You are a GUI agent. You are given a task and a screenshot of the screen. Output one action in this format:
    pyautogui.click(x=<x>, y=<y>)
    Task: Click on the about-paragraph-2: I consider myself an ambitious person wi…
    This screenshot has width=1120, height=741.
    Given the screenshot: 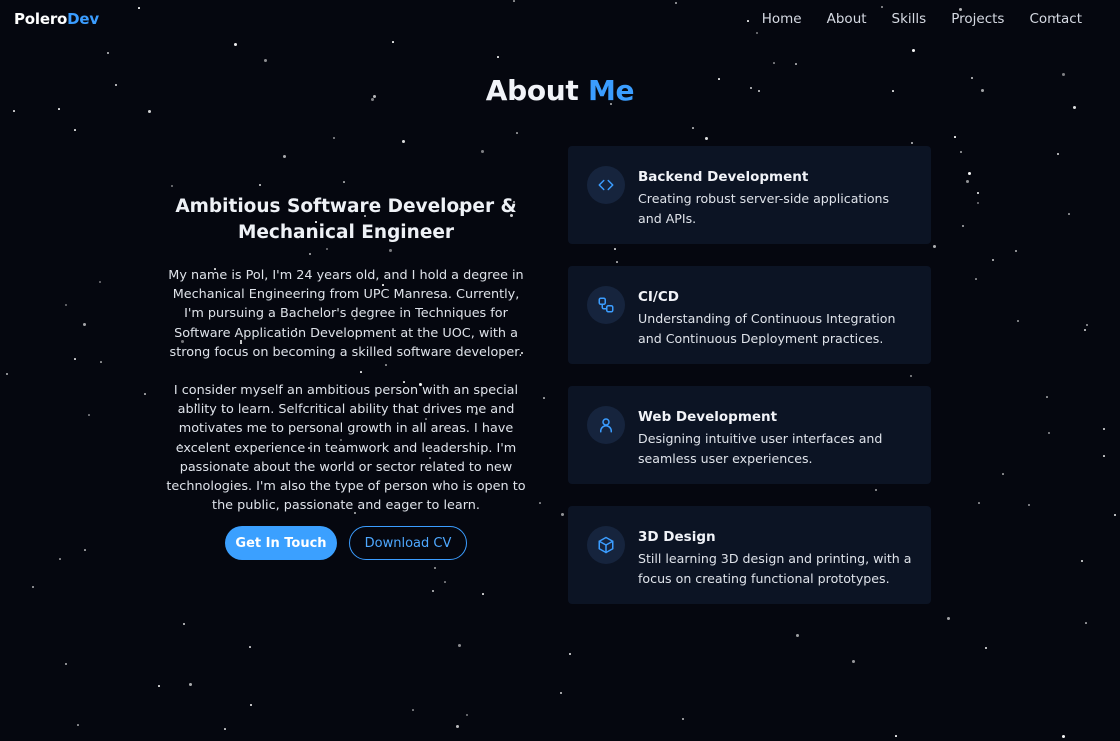 What is the action you would take?
    pyautogui.click(x=346, y=448)
    